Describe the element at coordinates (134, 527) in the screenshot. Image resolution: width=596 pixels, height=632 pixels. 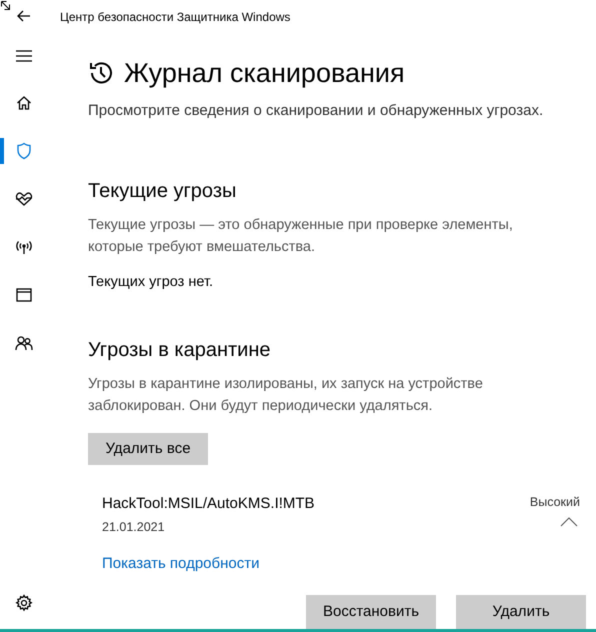
I see `threat-date: 21.01.2021` at that location.